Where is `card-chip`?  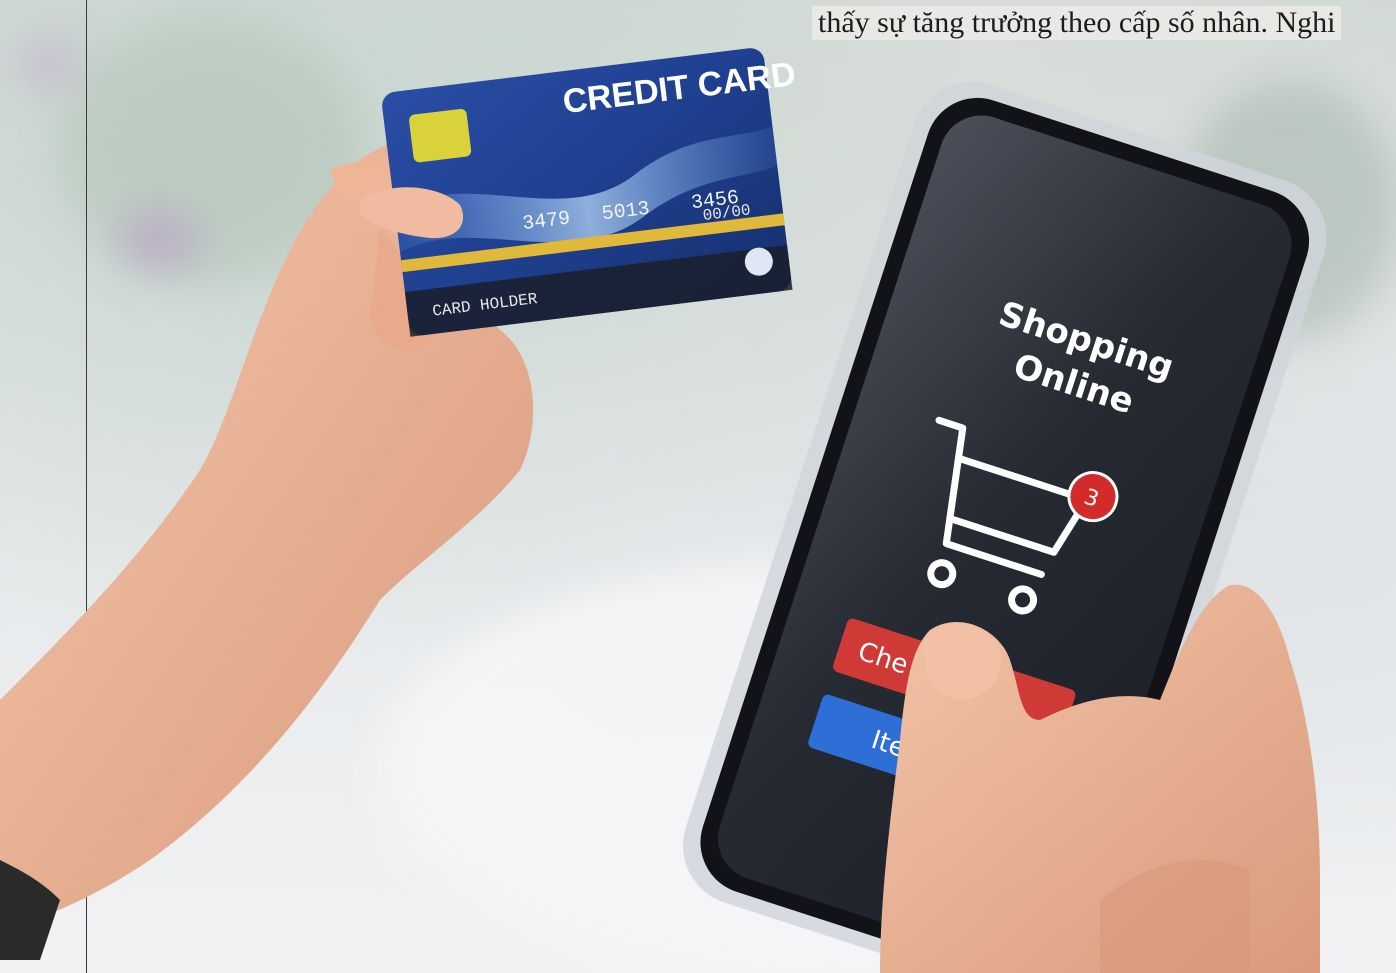
card-chip is located at coordinates (440, 135).